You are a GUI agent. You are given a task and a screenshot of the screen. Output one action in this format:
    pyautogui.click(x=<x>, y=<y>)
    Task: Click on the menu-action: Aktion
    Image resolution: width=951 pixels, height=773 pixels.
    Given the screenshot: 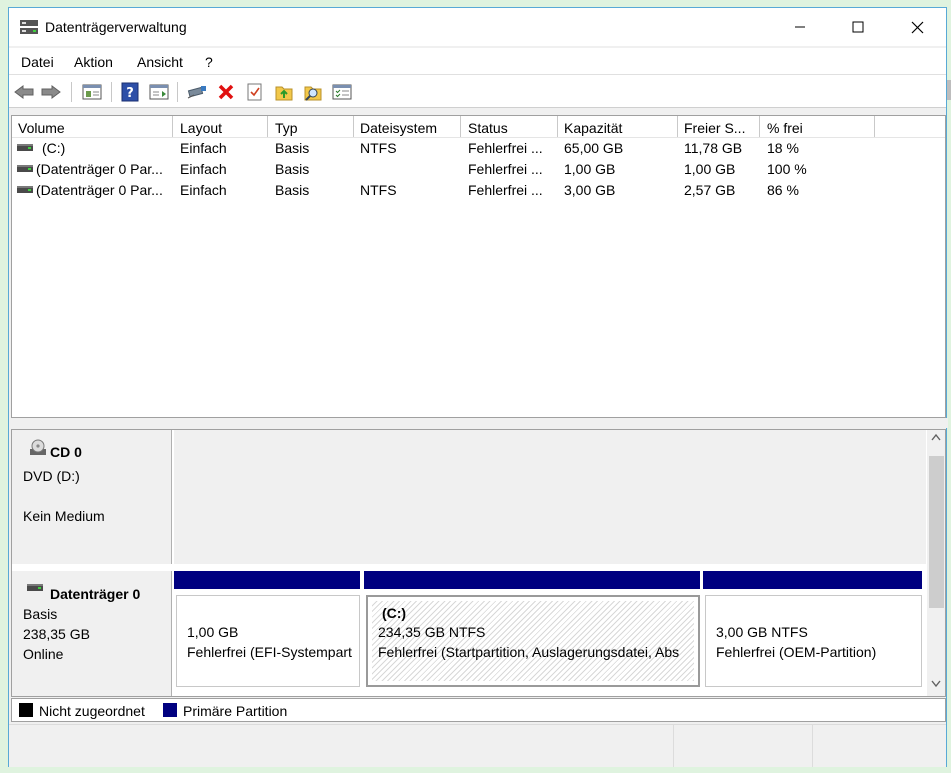 What is the action you would take?
    pyautogui.click(x=93, y=62)
    